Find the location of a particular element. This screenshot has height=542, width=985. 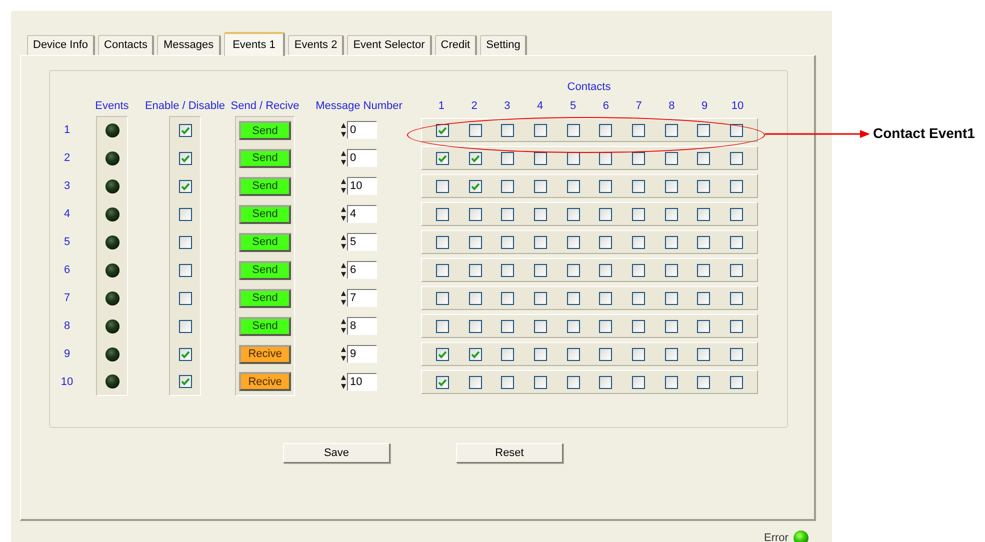

number-field: 6 is located at coordinates (362, 270).